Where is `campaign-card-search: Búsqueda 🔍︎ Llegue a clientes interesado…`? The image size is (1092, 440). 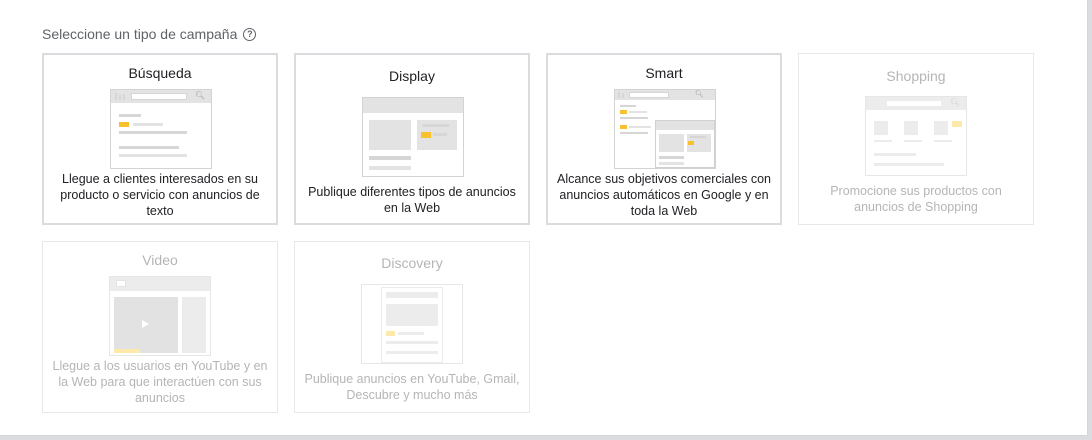
campaign-card-search: Búsqueda 🔍︎ Llegue a clientes interesado… is located at coordinates (160, 139).